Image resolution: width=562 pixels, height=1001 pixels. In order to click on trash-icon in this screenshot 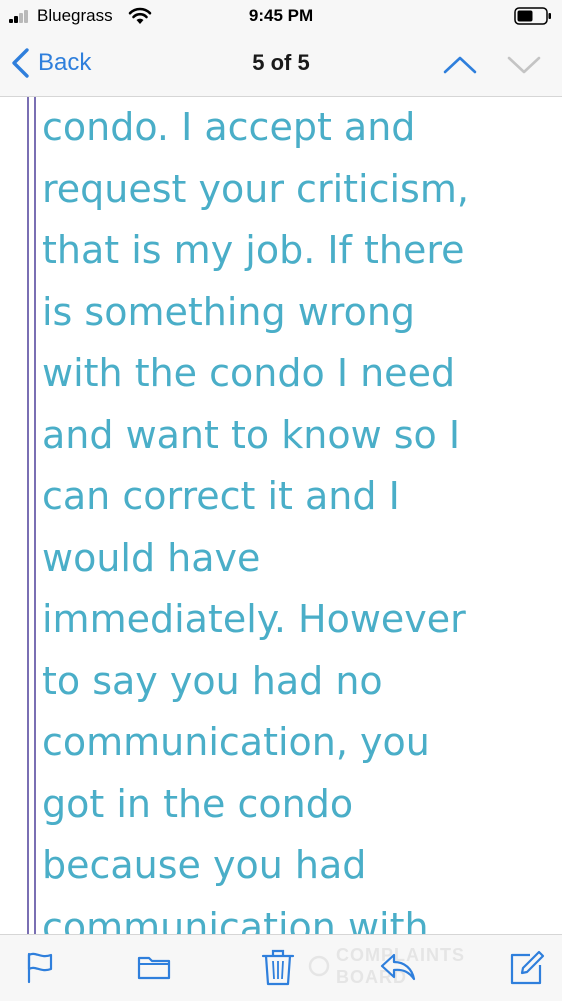, I will do `click(278, 967)`.